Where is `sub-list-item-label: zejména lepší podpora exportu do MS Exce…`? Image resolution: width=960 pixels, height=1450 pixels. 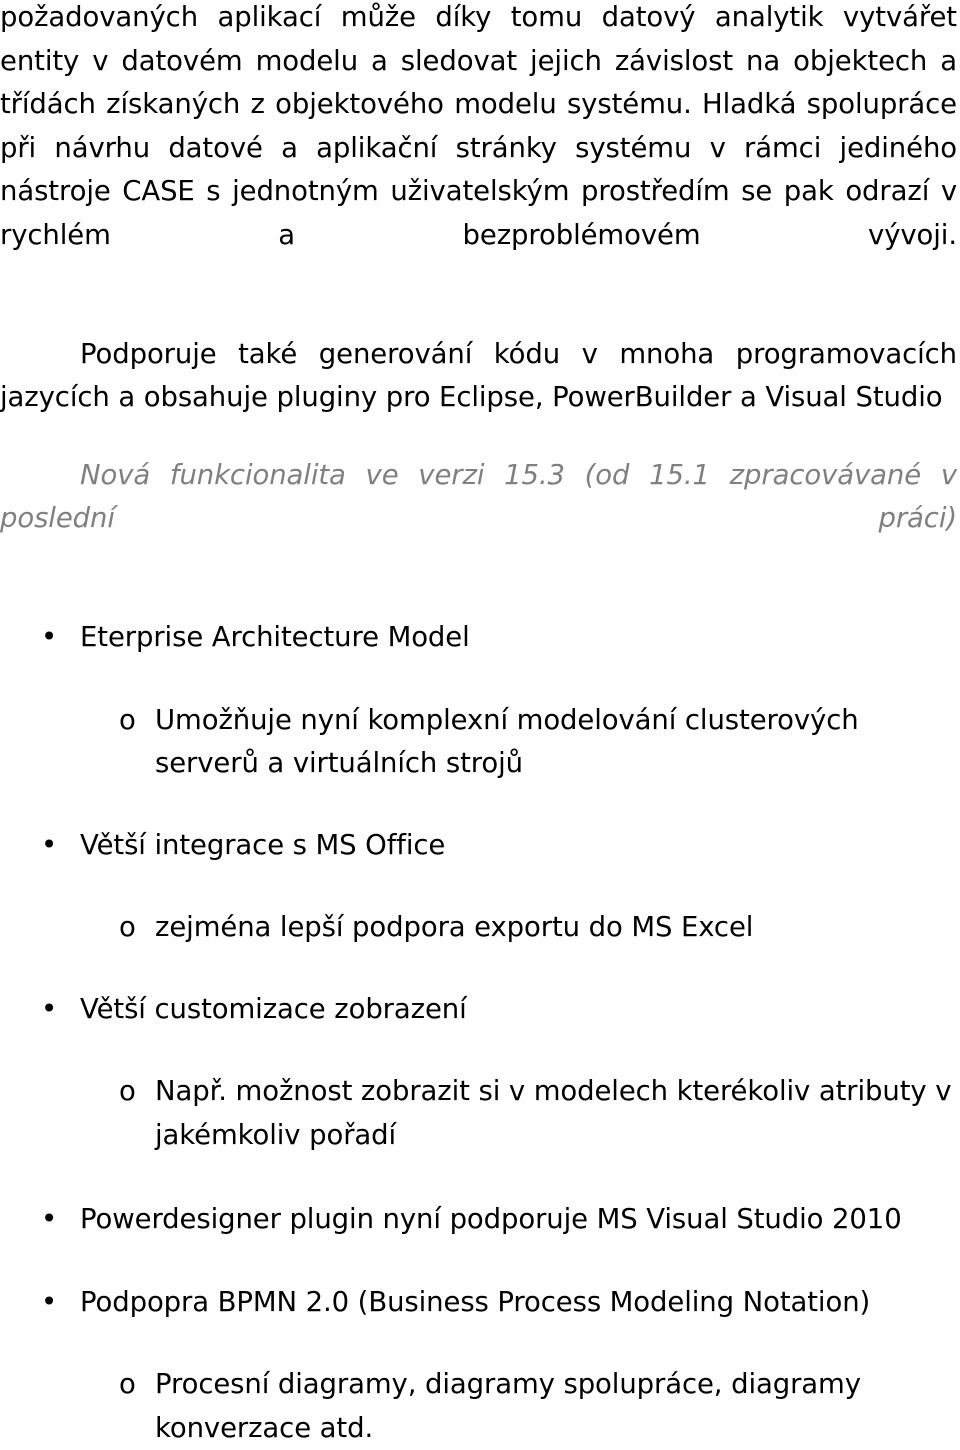
sub-list-item-label: zejména lepší podpora exportu do MS Exce… is located at coordinates (454, 927).